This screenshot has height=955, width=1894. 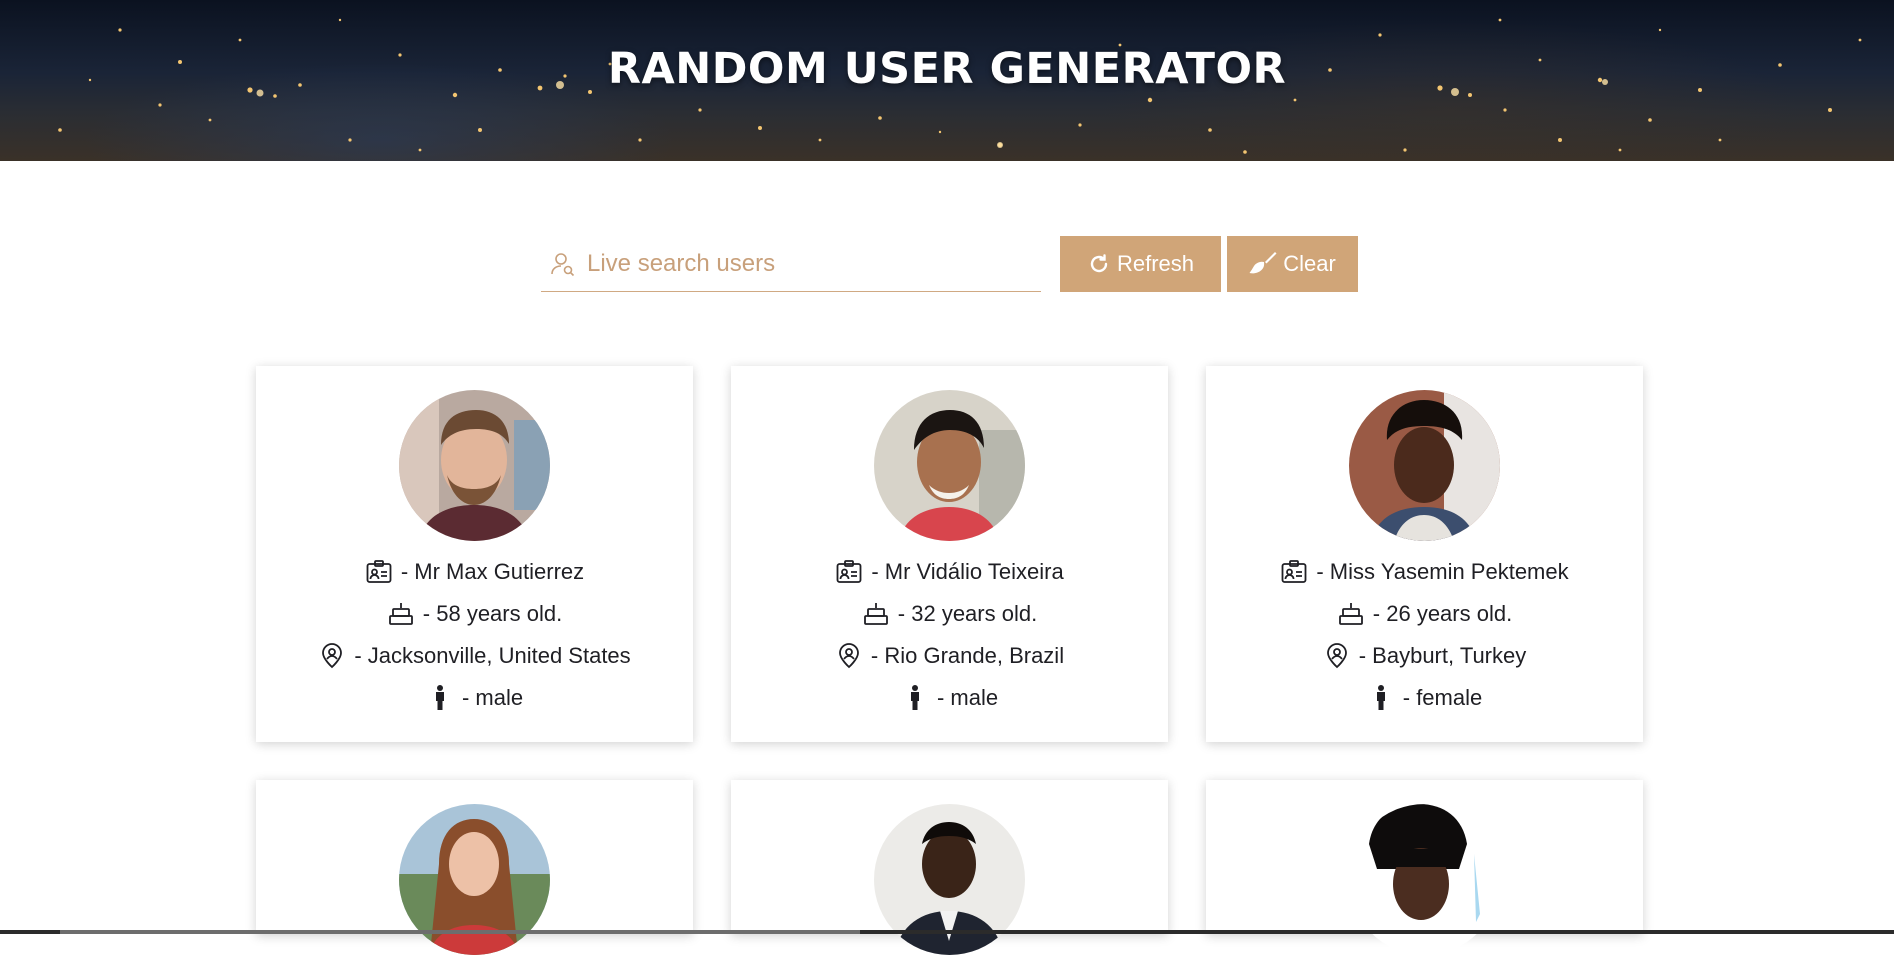 I want to click on refresh-button: Refresh, so click(x=1140, y=264).